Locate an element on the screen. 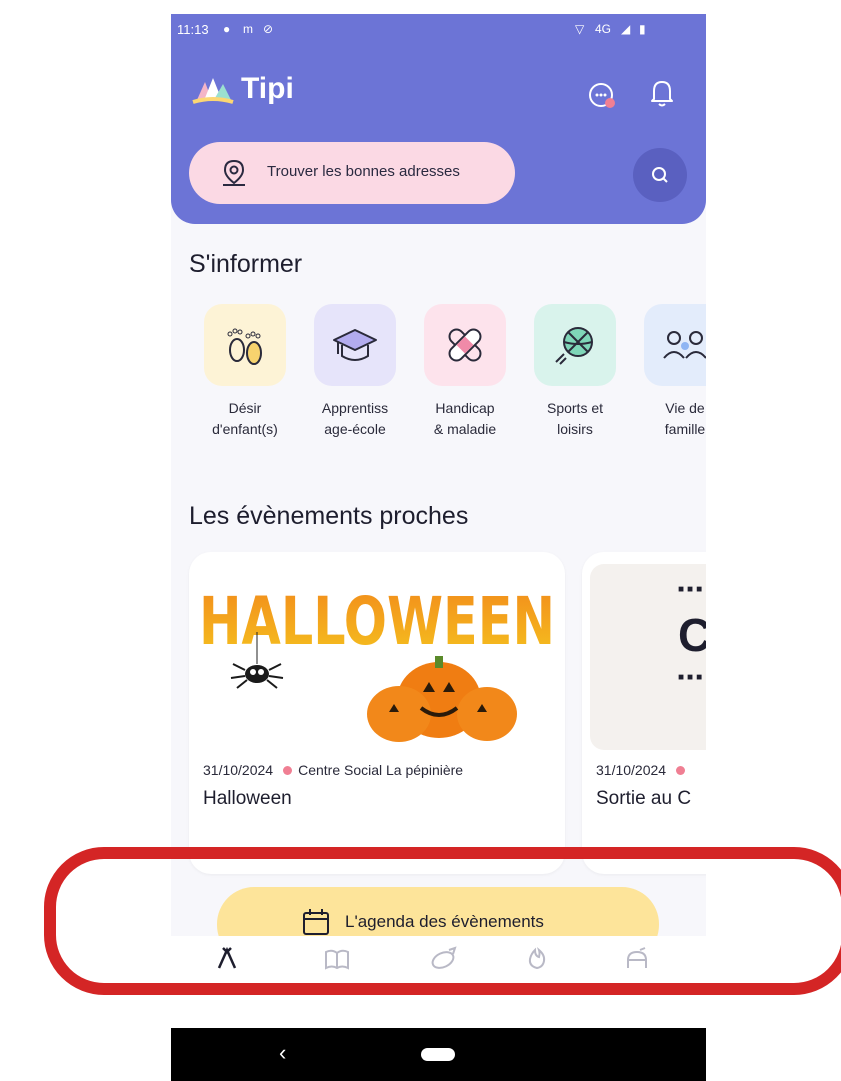  find-addresses-label: Trouver les bonnes adresses is located at coordinates (363, 171).